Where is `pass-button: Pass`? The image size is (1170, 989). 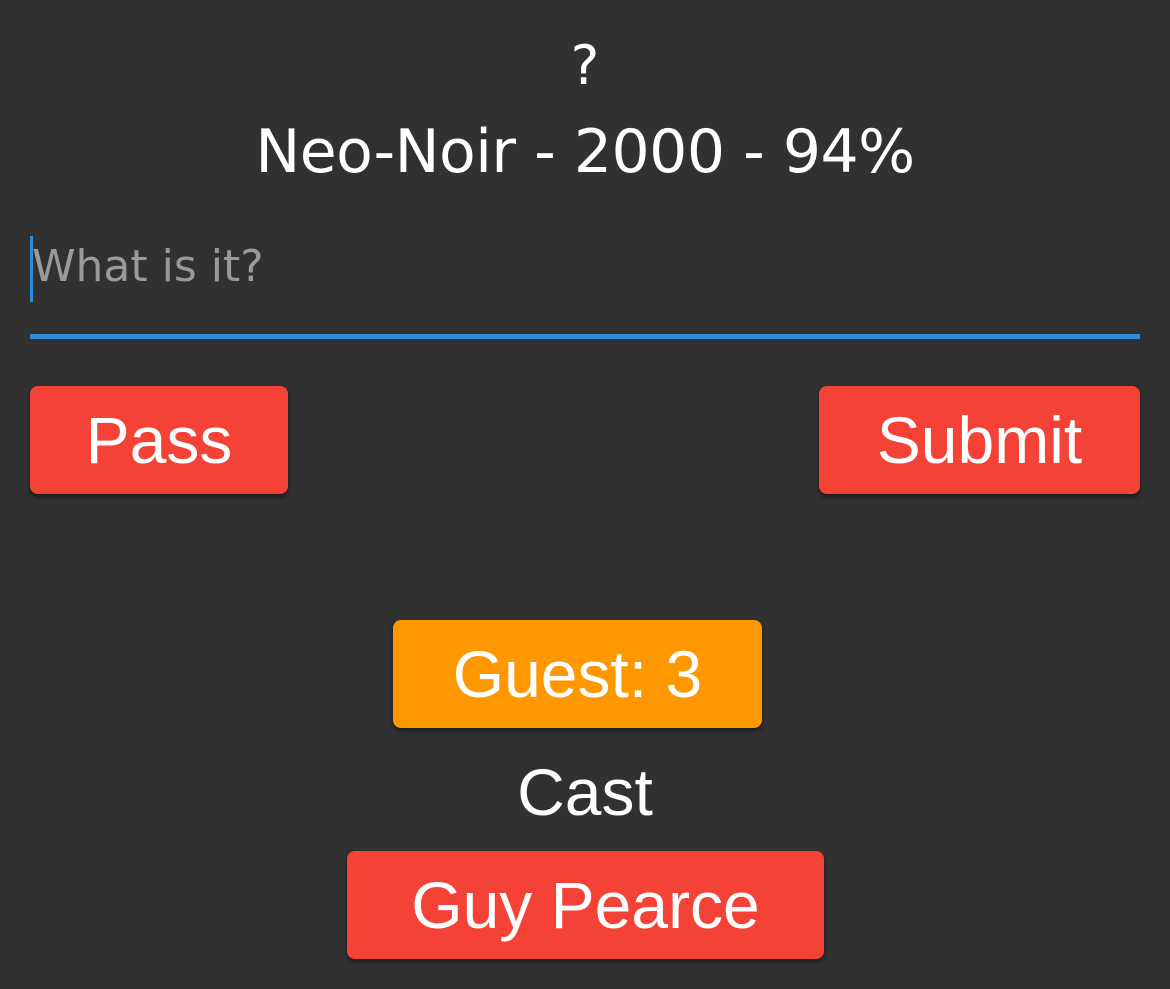 pass-button: Pass is located at coordinates (159, 440).